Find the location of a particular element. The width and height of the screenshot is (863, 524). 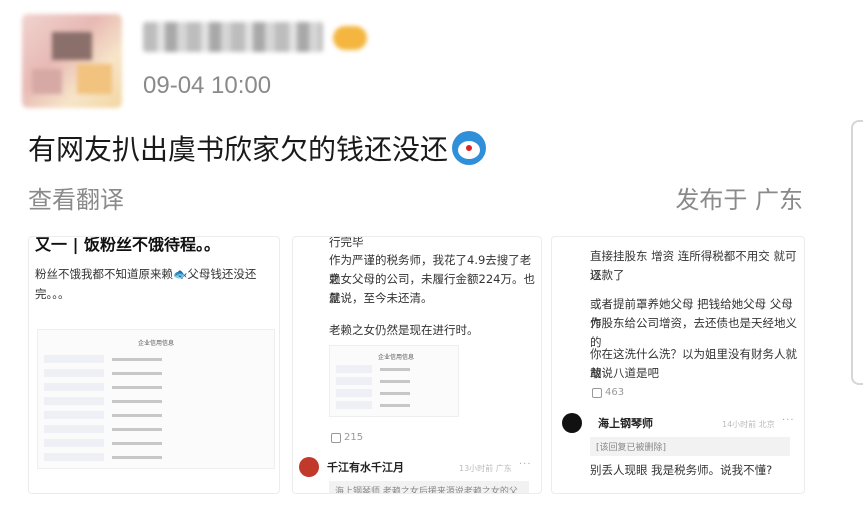

card2-like-button: 215 is located at coordinates (347, 437).